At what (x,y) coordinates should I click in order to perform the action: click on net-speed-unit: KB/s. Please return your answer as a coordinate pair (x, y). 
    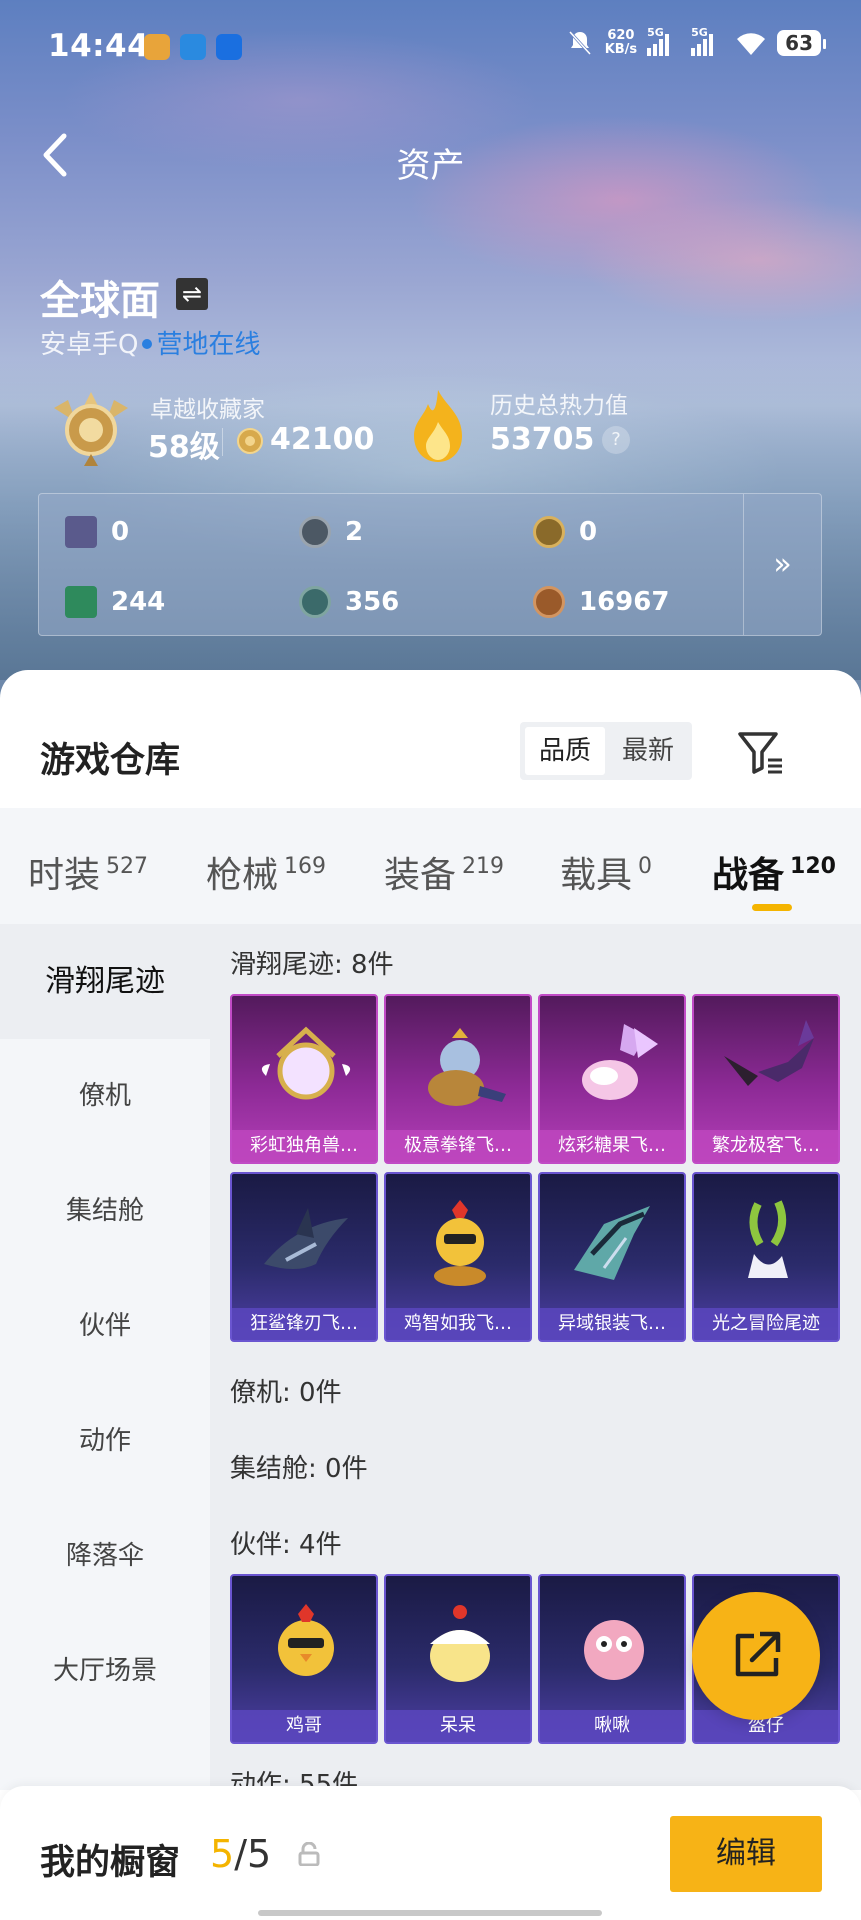
    Looking at the image, I should click on (621, 49).